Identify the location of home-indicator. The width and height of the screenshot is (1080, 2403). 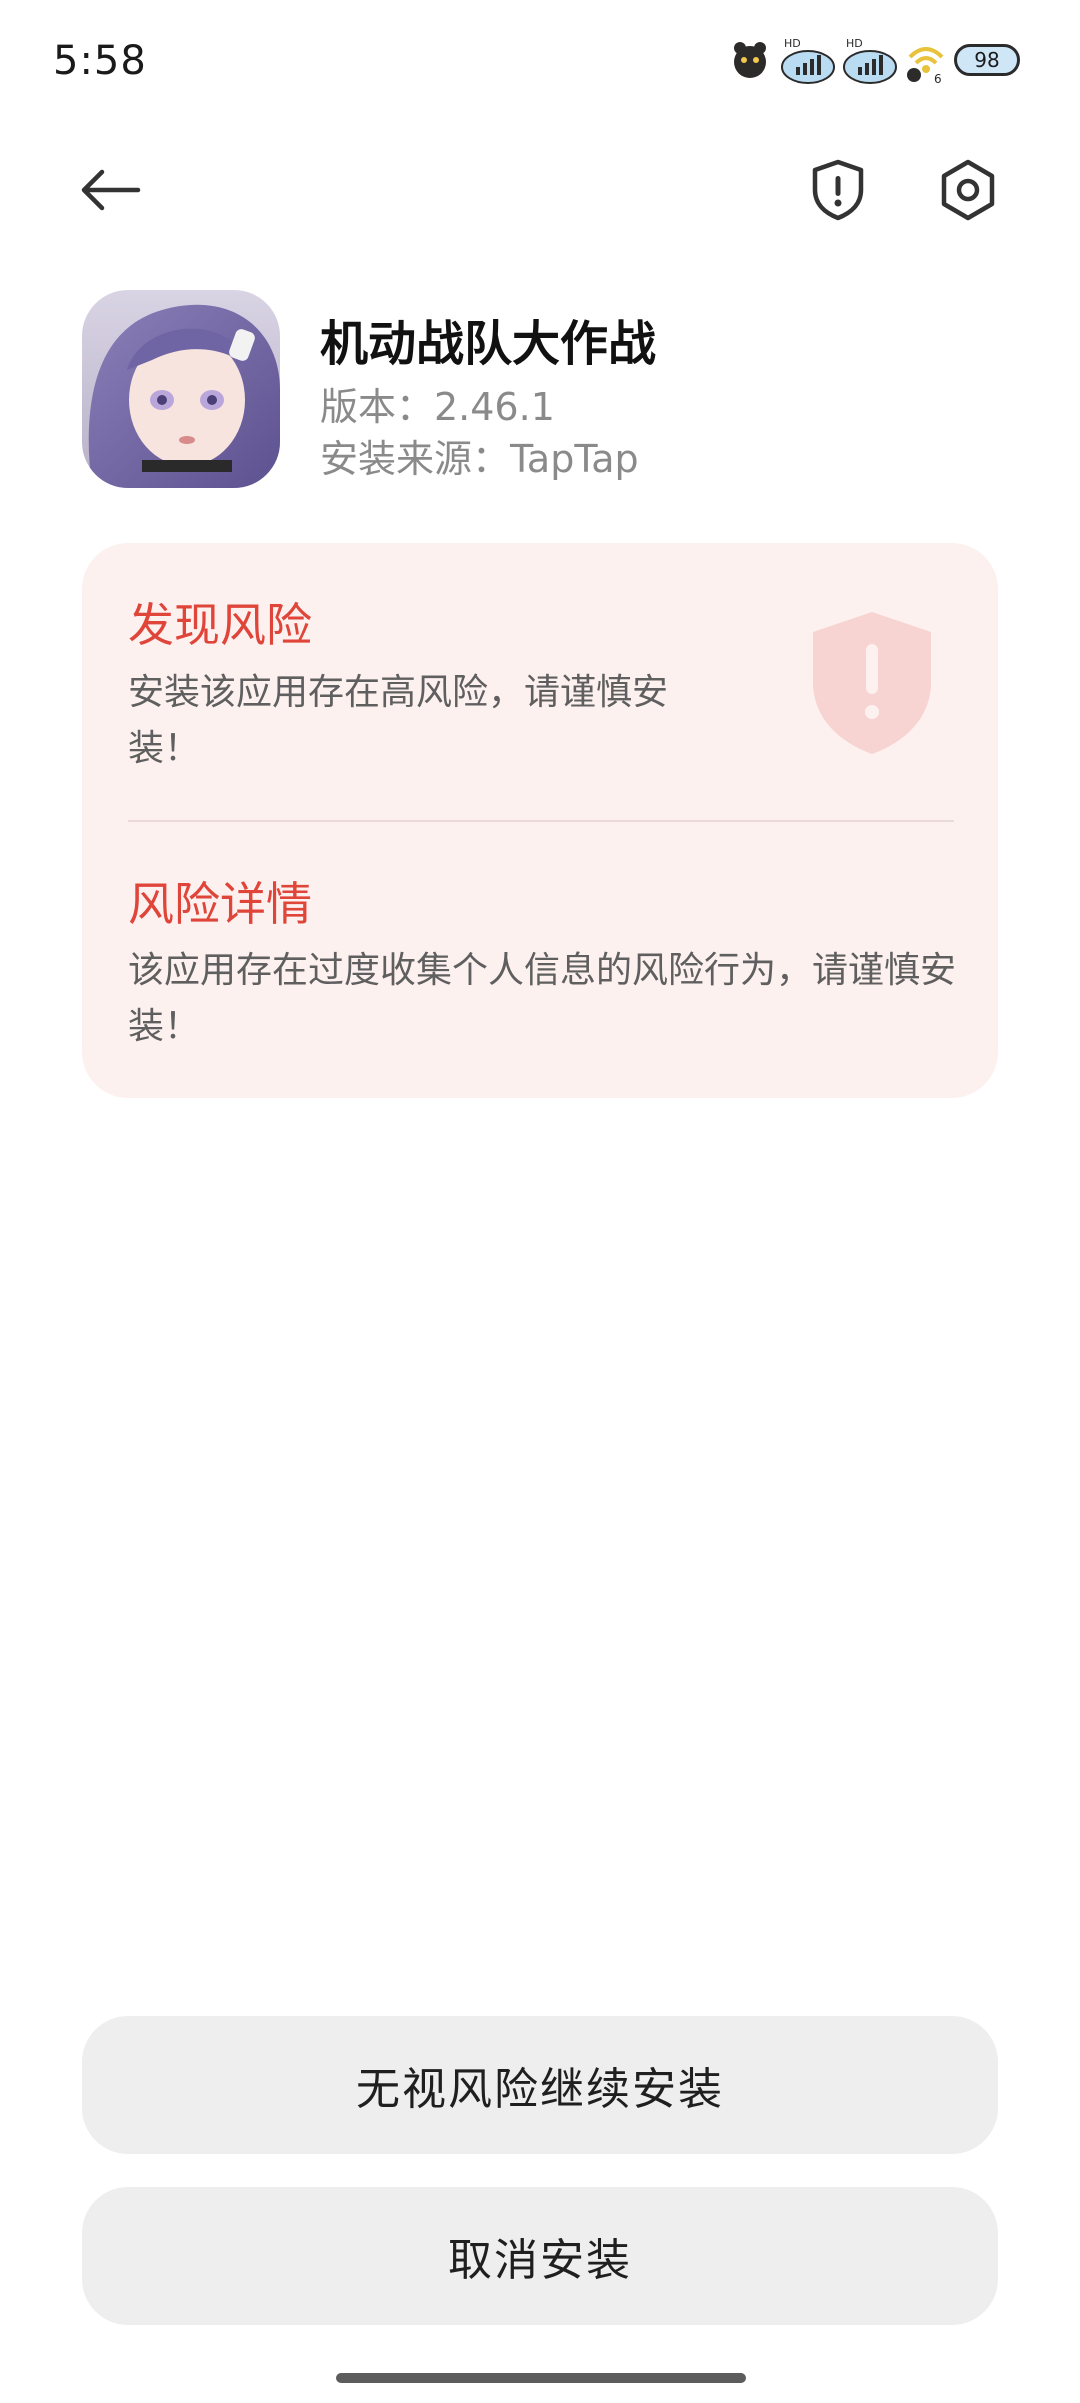
(541, 2378).